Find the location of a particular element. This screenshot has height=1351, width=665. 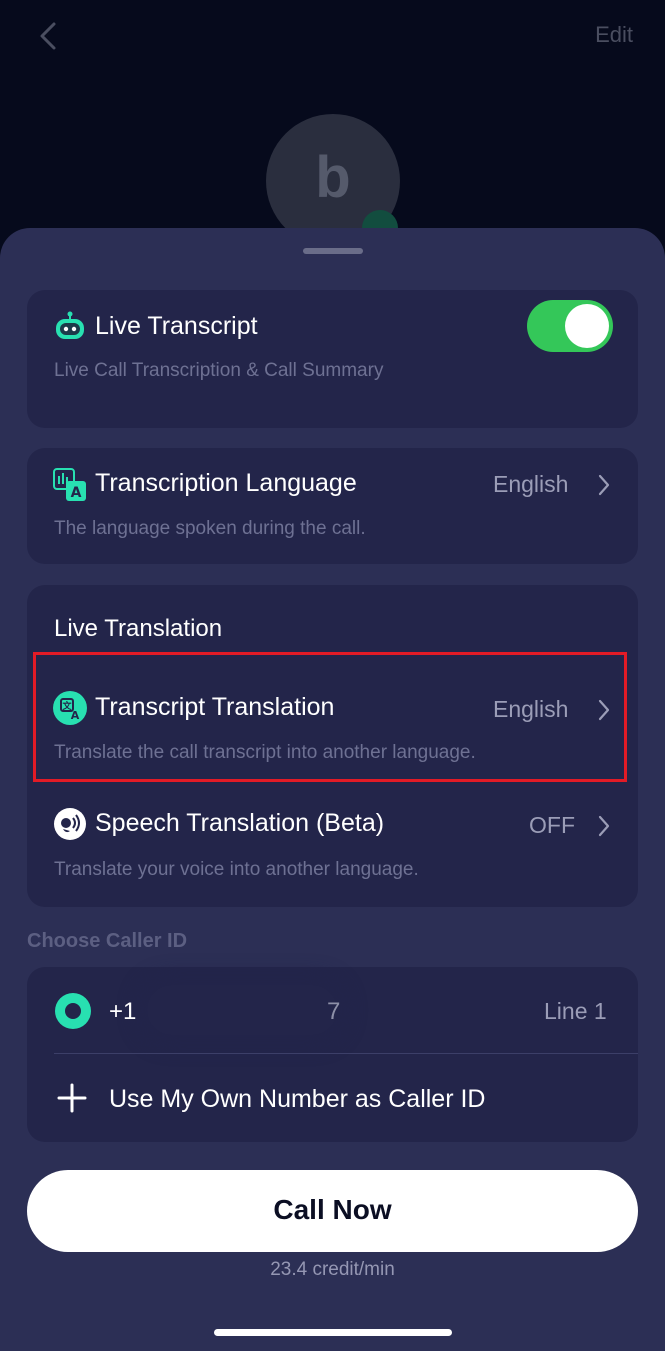

sheet-grabber is located at coordinates (333, 251).